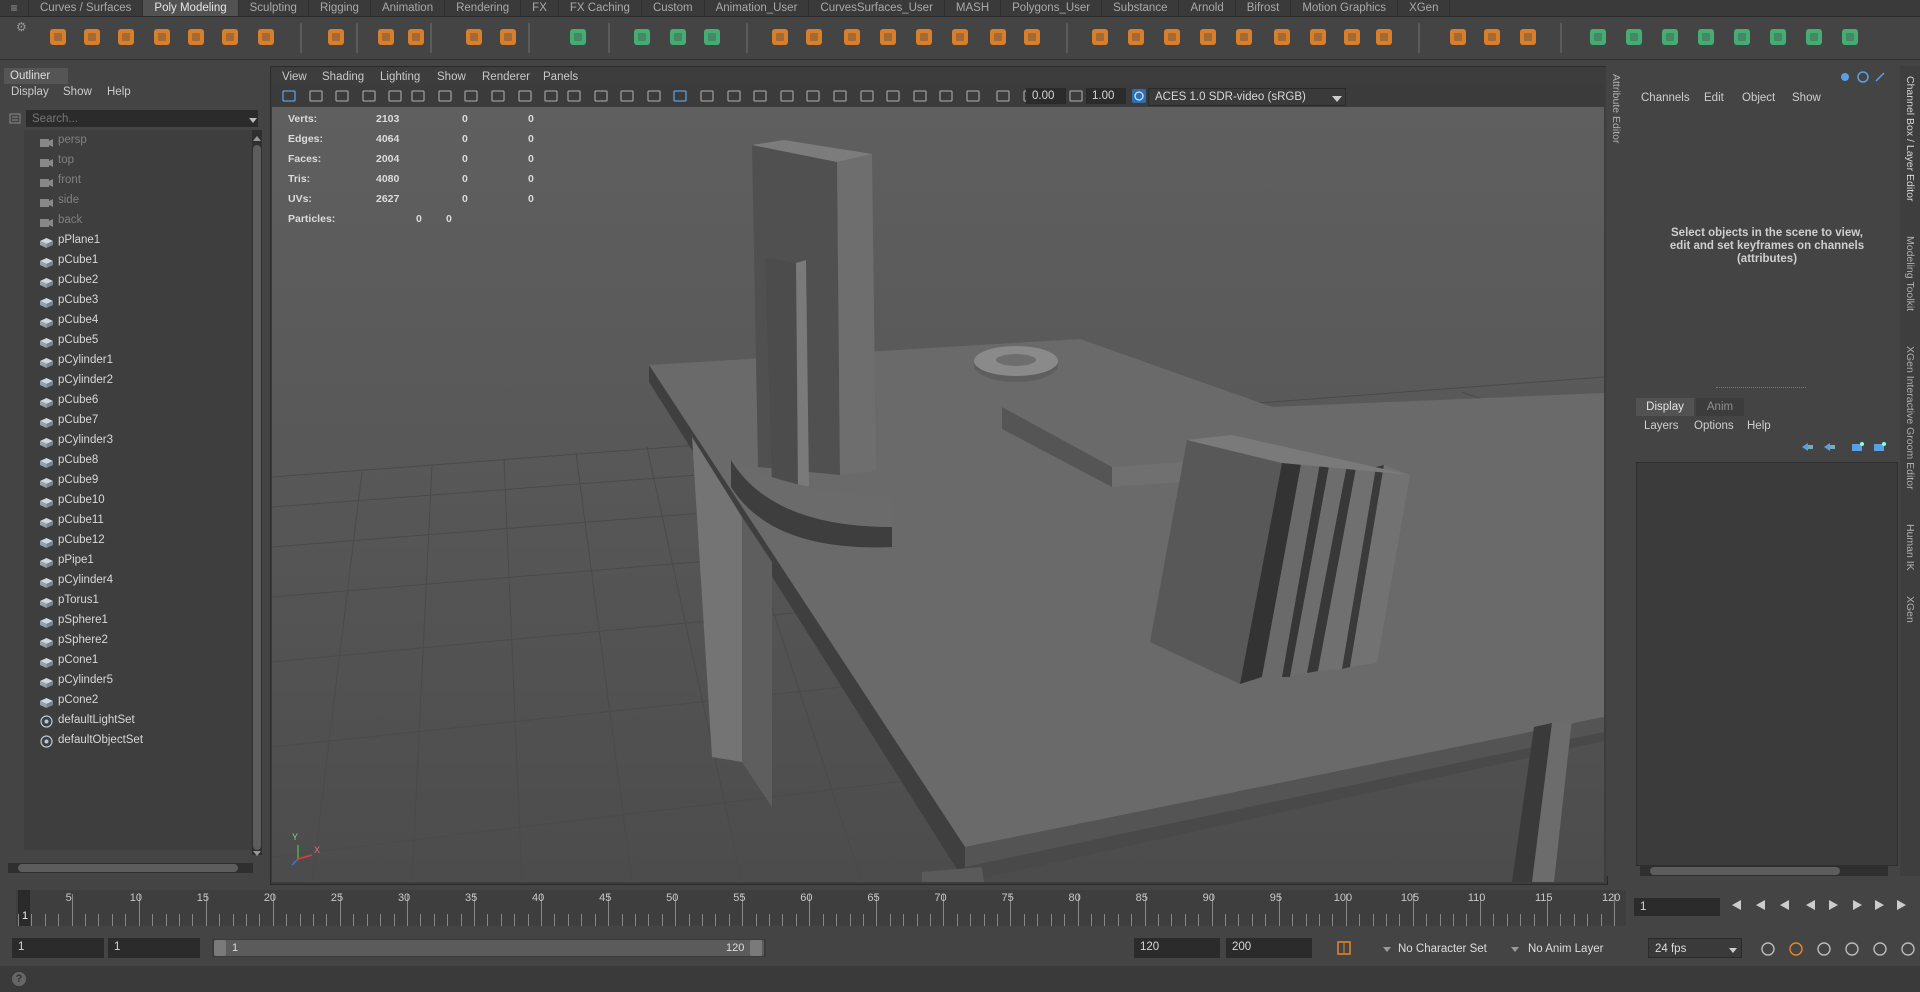  I want to click on go-to-start-icon, so click(1737, 905).